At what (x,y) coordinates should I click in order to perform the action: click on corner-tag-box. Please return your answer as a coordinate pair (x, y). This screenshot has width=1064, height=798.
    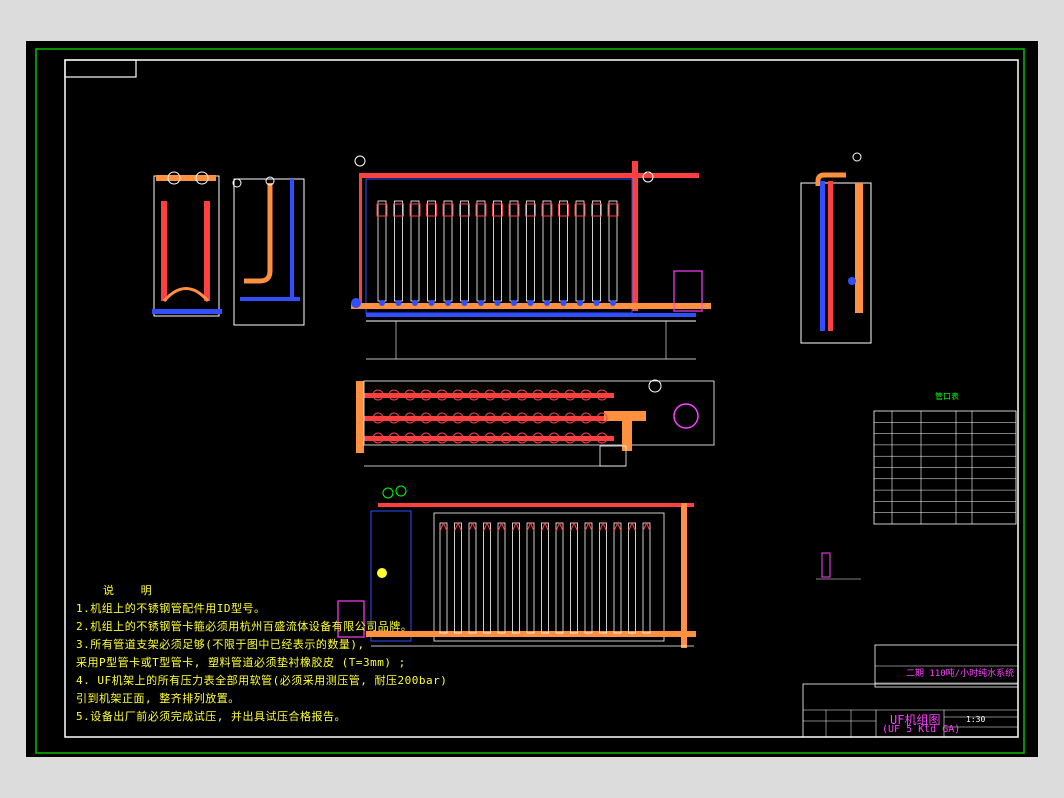
    Looking at the image, I should click on (100, 68).